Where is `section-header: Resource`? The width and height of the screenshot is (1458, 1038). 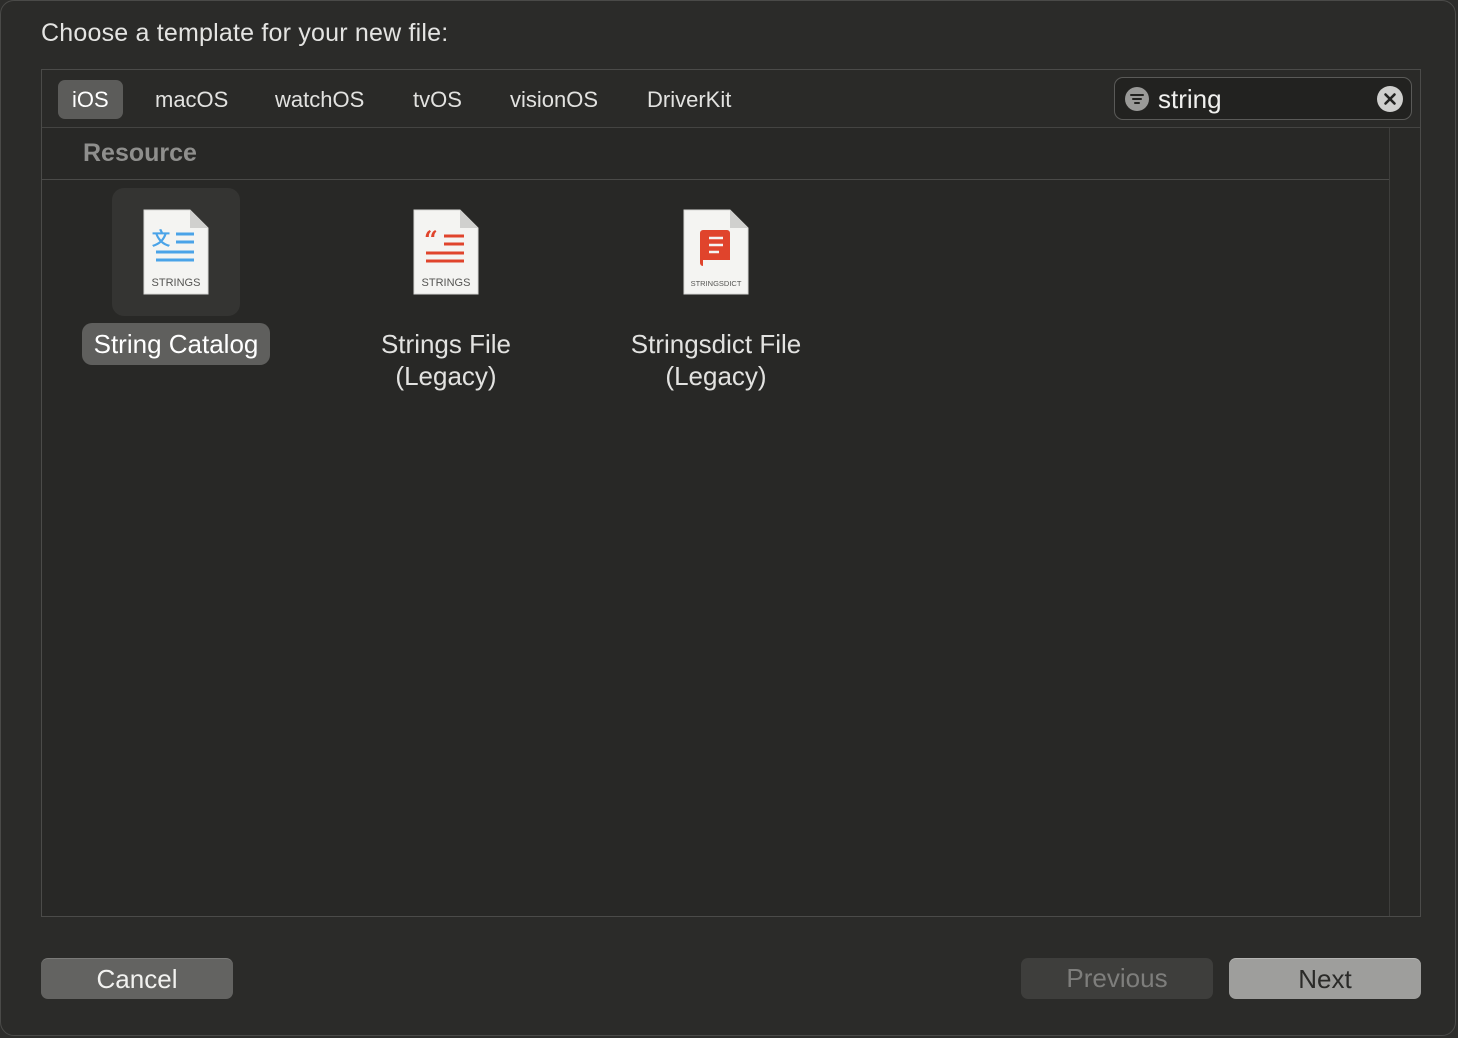 section-header: Resource is located at coordinates (716, 154).